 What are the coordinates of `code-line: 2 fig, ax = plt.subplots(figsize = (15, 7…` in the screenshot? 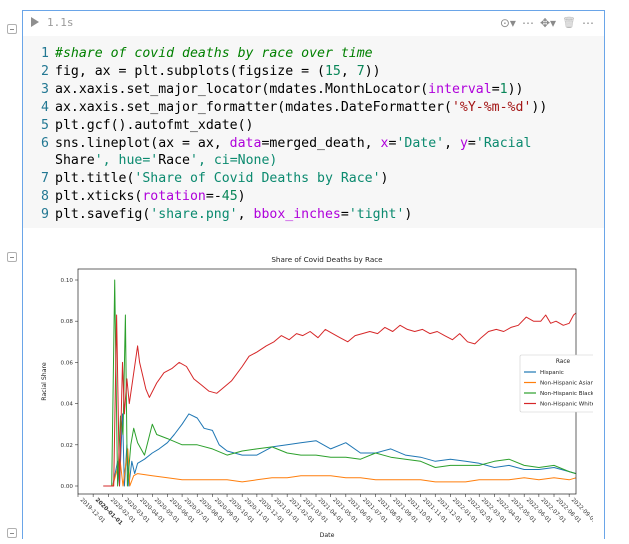 It's located at (202, 72).